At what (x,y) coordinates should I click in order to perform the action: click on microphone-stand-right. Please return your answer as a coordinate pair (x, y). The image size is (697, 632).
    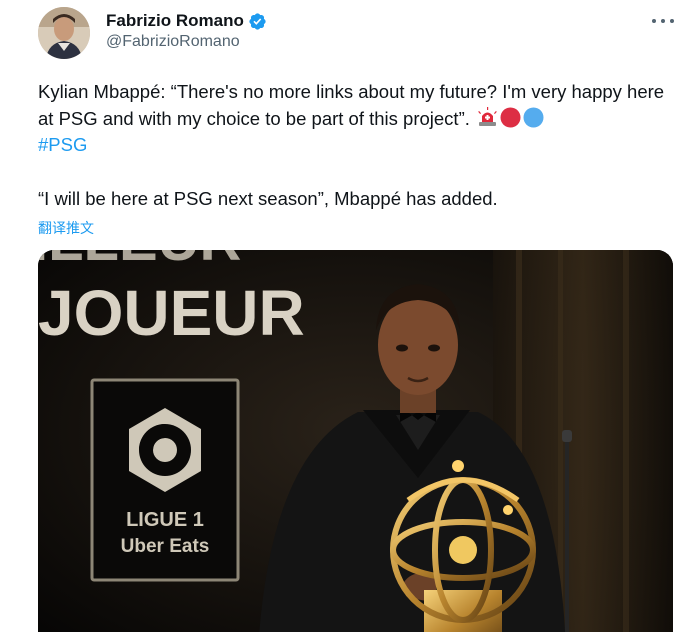
    Looking at the image, I should click on (567, 532).